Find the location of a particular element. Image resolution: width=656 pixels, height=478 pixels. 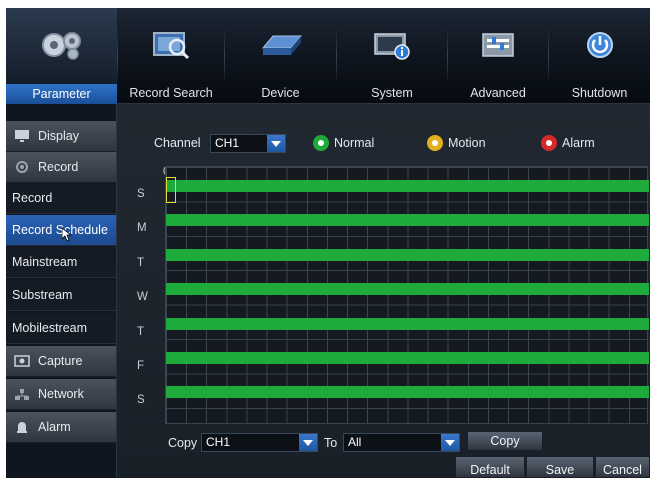

channel-label: Channel is located at coordinates (177, 143).